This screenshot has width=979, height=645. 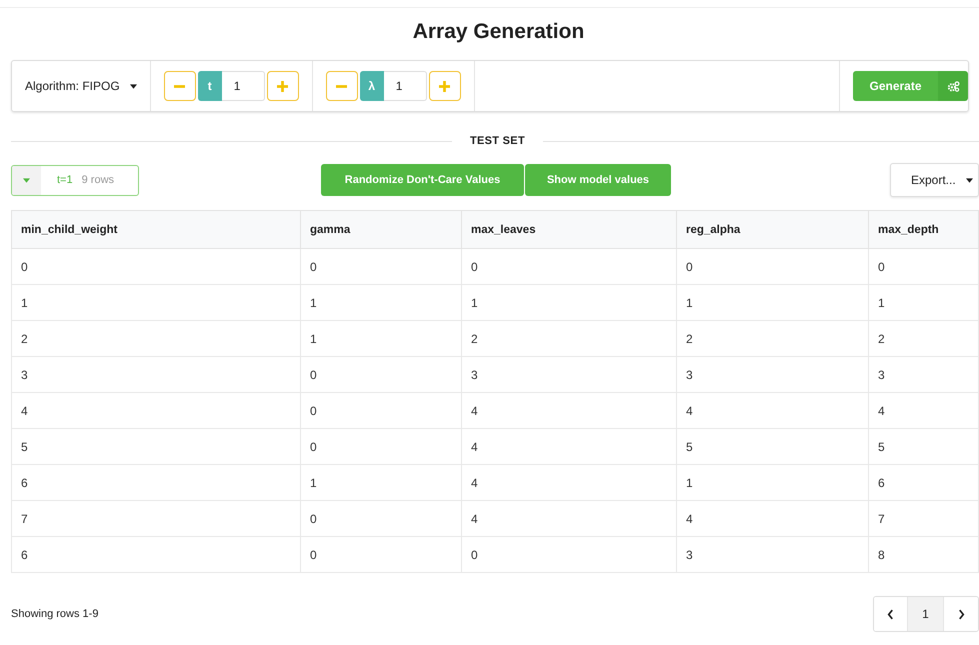 I want to click on parameter-label: t, so click(x=210, y=86).